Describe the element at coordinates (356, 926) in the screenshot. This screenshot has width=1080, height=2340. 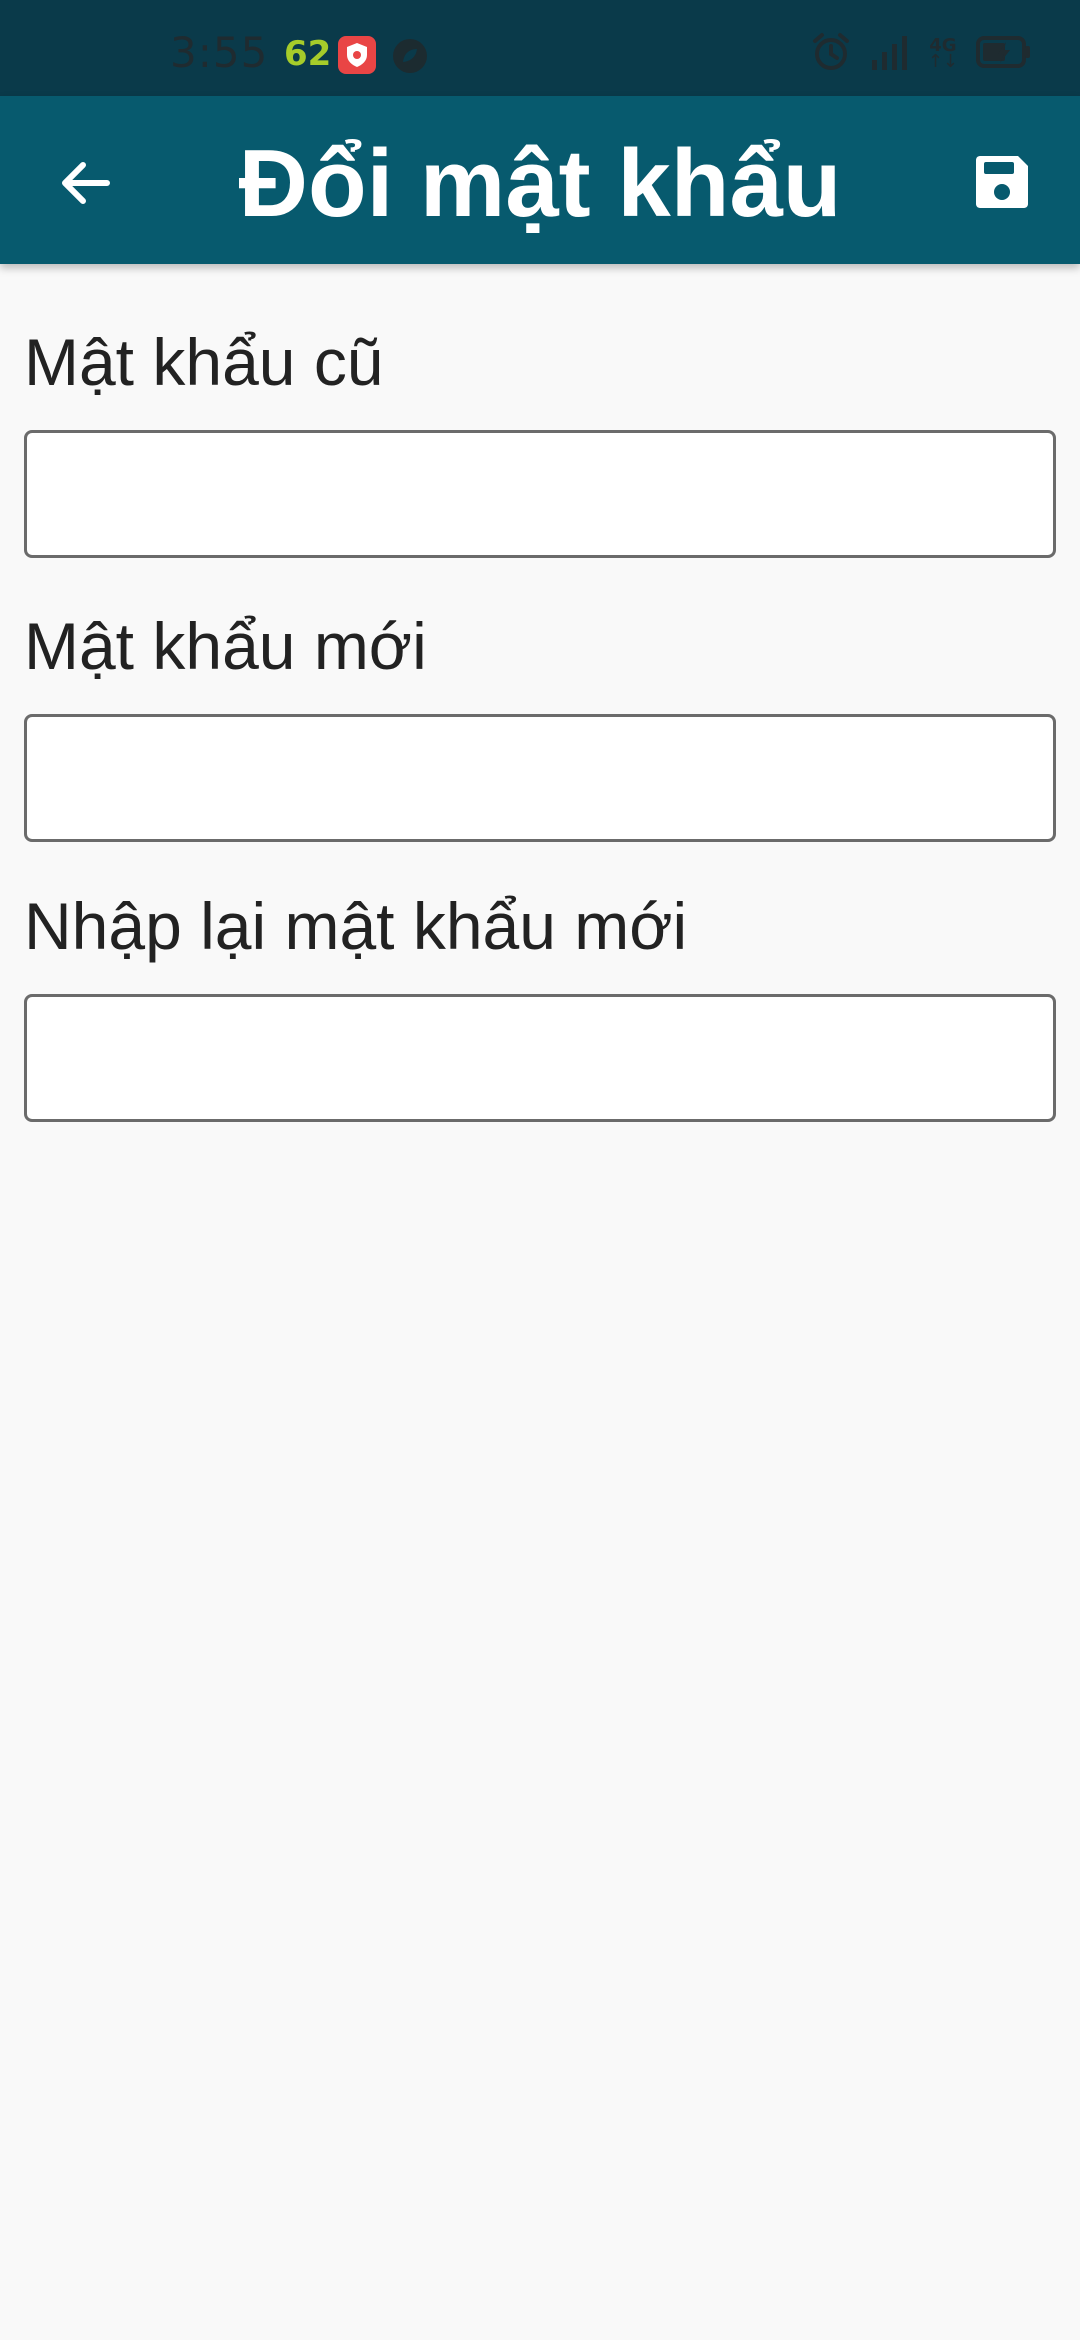
I see `confirm-password-label: Nhập lại mật khẩu mới` at that location.